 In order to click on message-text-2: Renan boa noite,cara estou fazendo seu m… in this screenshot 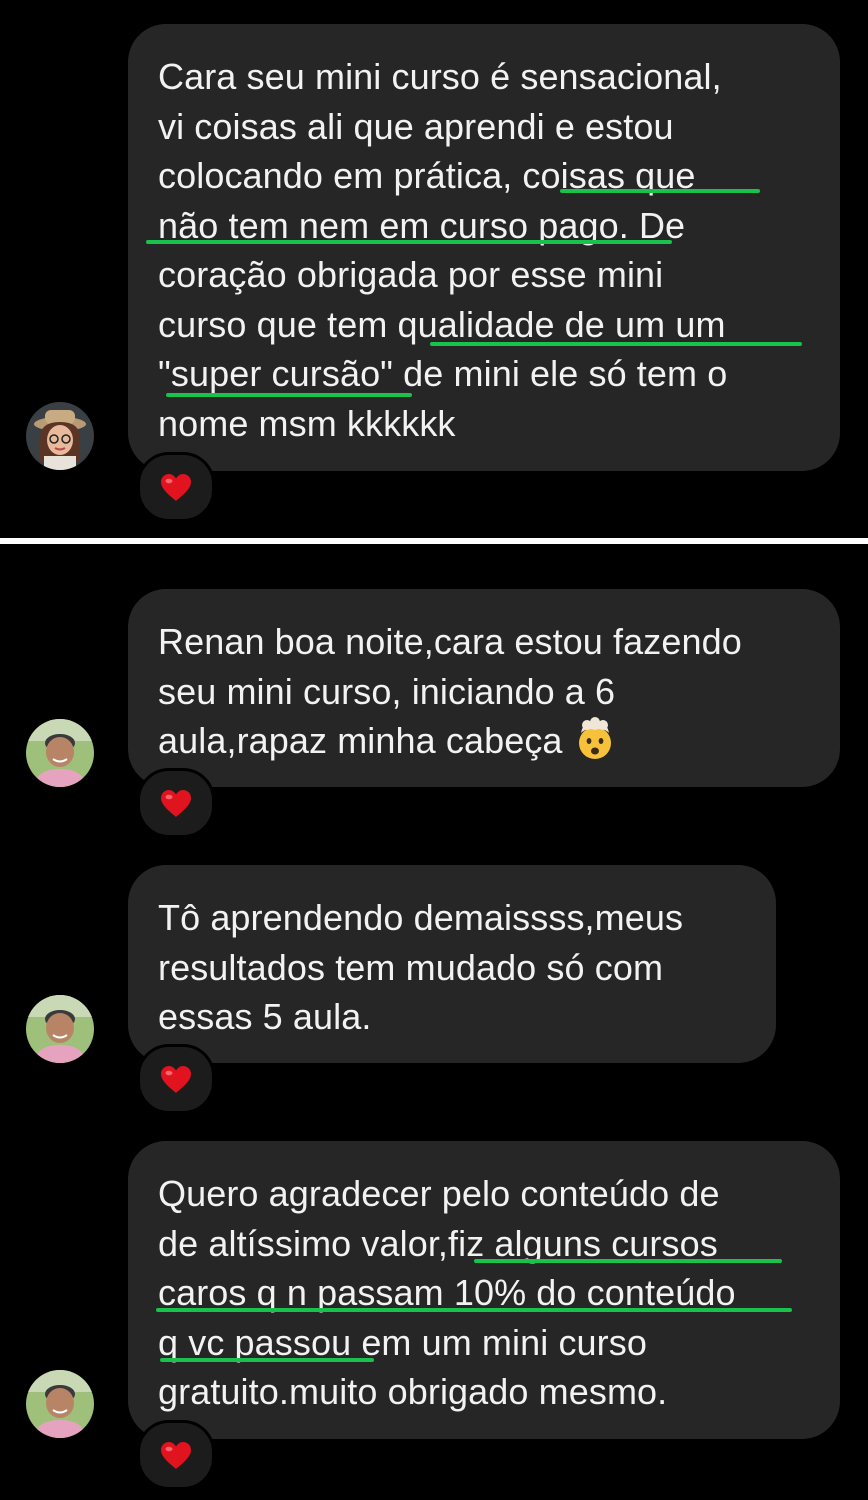, I will do `click(450, 691)`.